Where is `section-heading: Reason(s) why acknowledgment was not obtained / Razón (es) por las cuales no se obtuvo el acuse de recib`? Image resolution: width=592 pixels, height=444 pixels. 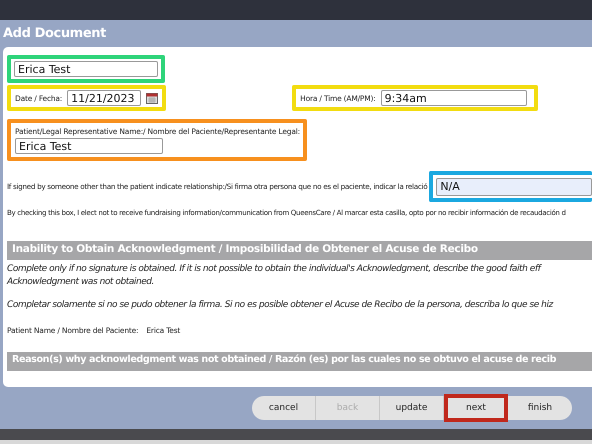 section-heading: Reason(s) why acknowledgment was not obtained / Razón (es) por las cuales no se obtuvo el acuse de recib is located at coordinates (299, 361).